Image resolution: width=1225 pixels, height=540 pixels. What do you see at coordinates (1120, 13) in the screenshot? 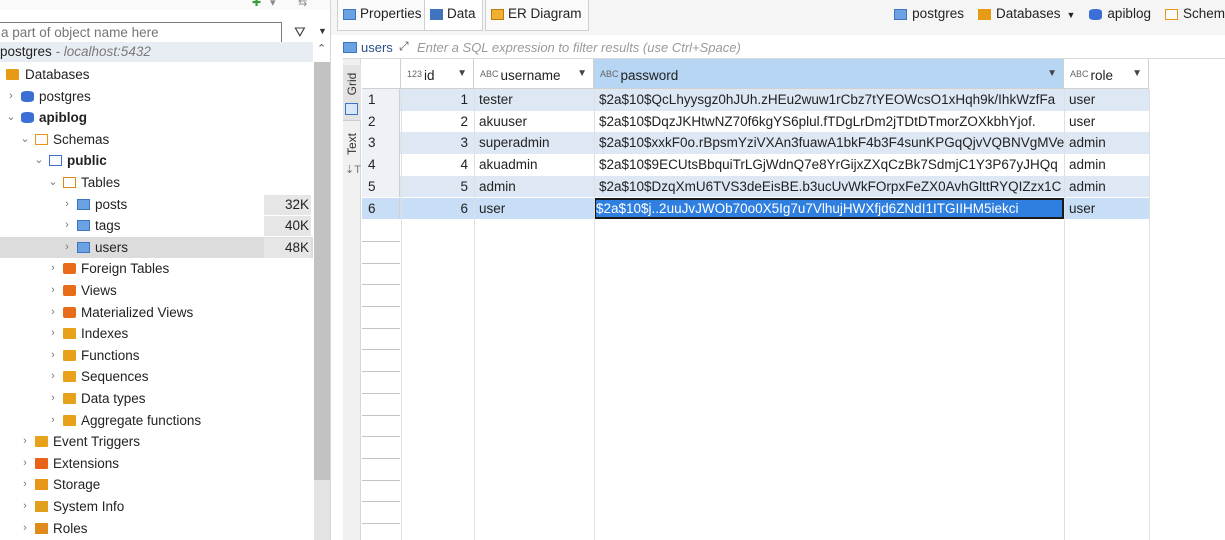
I see `breadcrumb-database: apiblog` at bounding box center [1120, 13].